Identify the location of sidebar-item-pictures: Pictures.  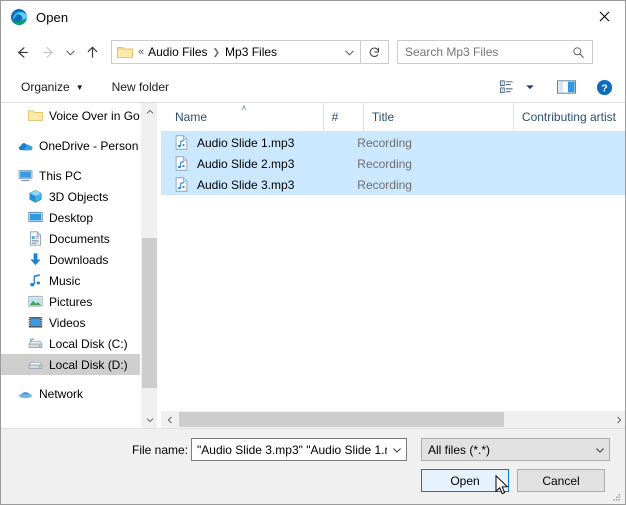
(70, 301).